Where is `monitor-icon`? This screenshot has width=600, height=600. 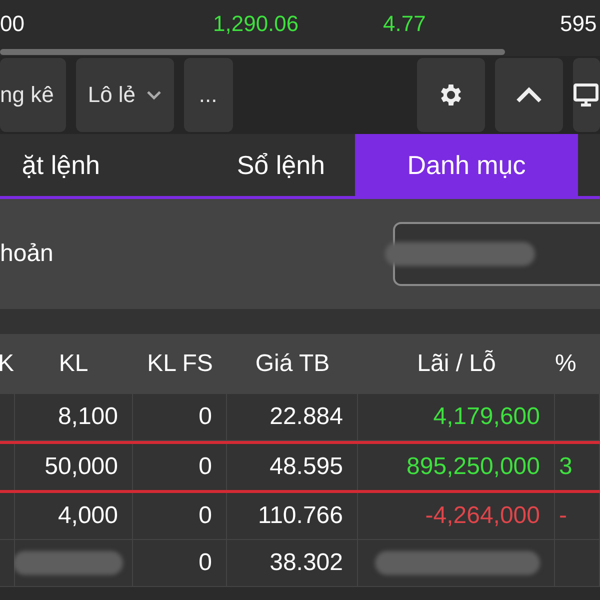
monitor-icon is located at coordinates (586, 95).